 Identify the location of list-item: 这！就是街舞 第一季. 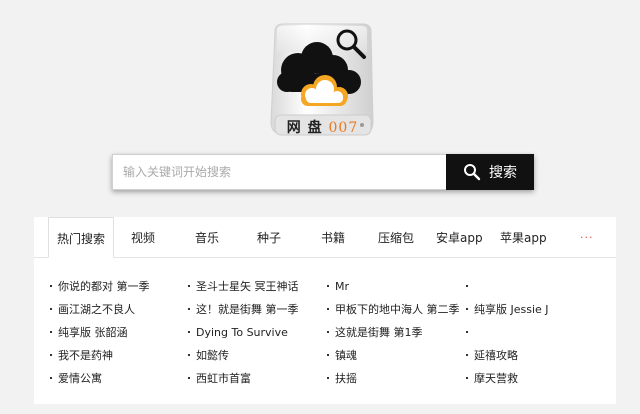
(258, 309).